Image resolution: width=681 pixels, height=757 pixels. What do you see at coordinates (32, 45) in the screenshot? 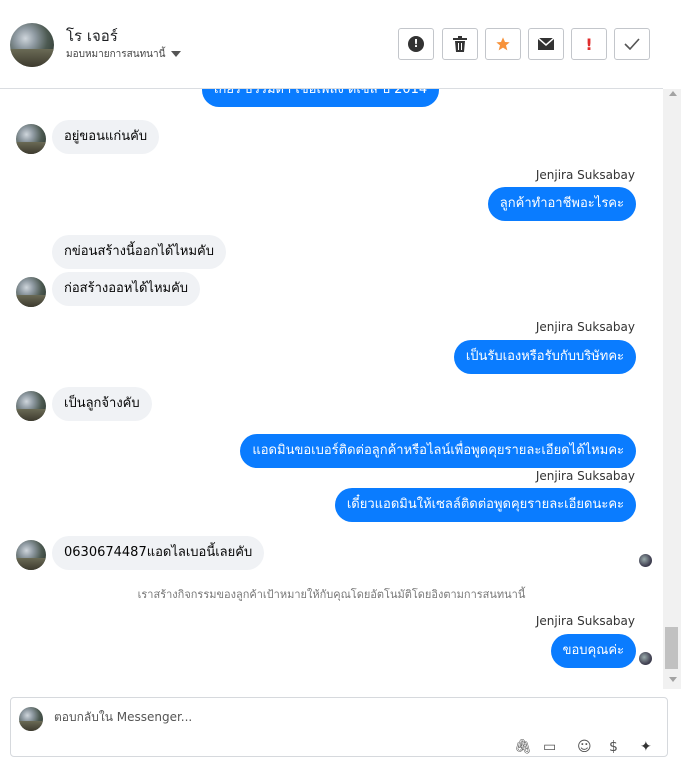
I see `contact-avatar` at bounding box center [32, 45].